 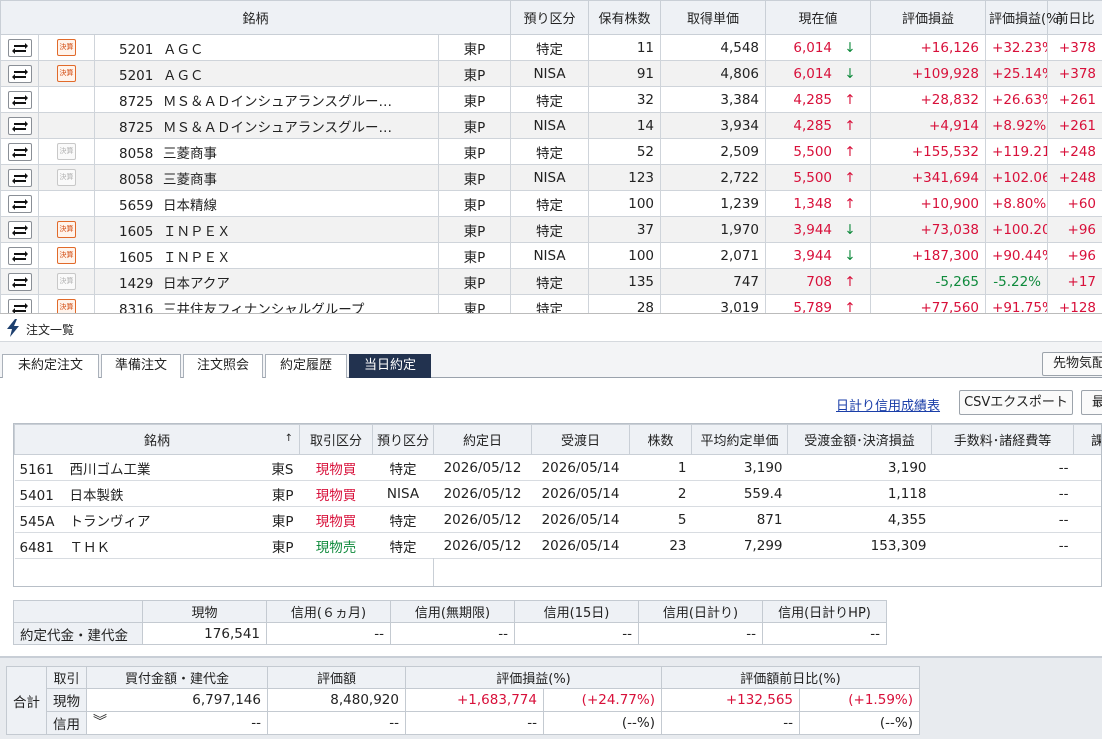 I want to click on stock-name: 日本精線, so click(x=190, y=206).